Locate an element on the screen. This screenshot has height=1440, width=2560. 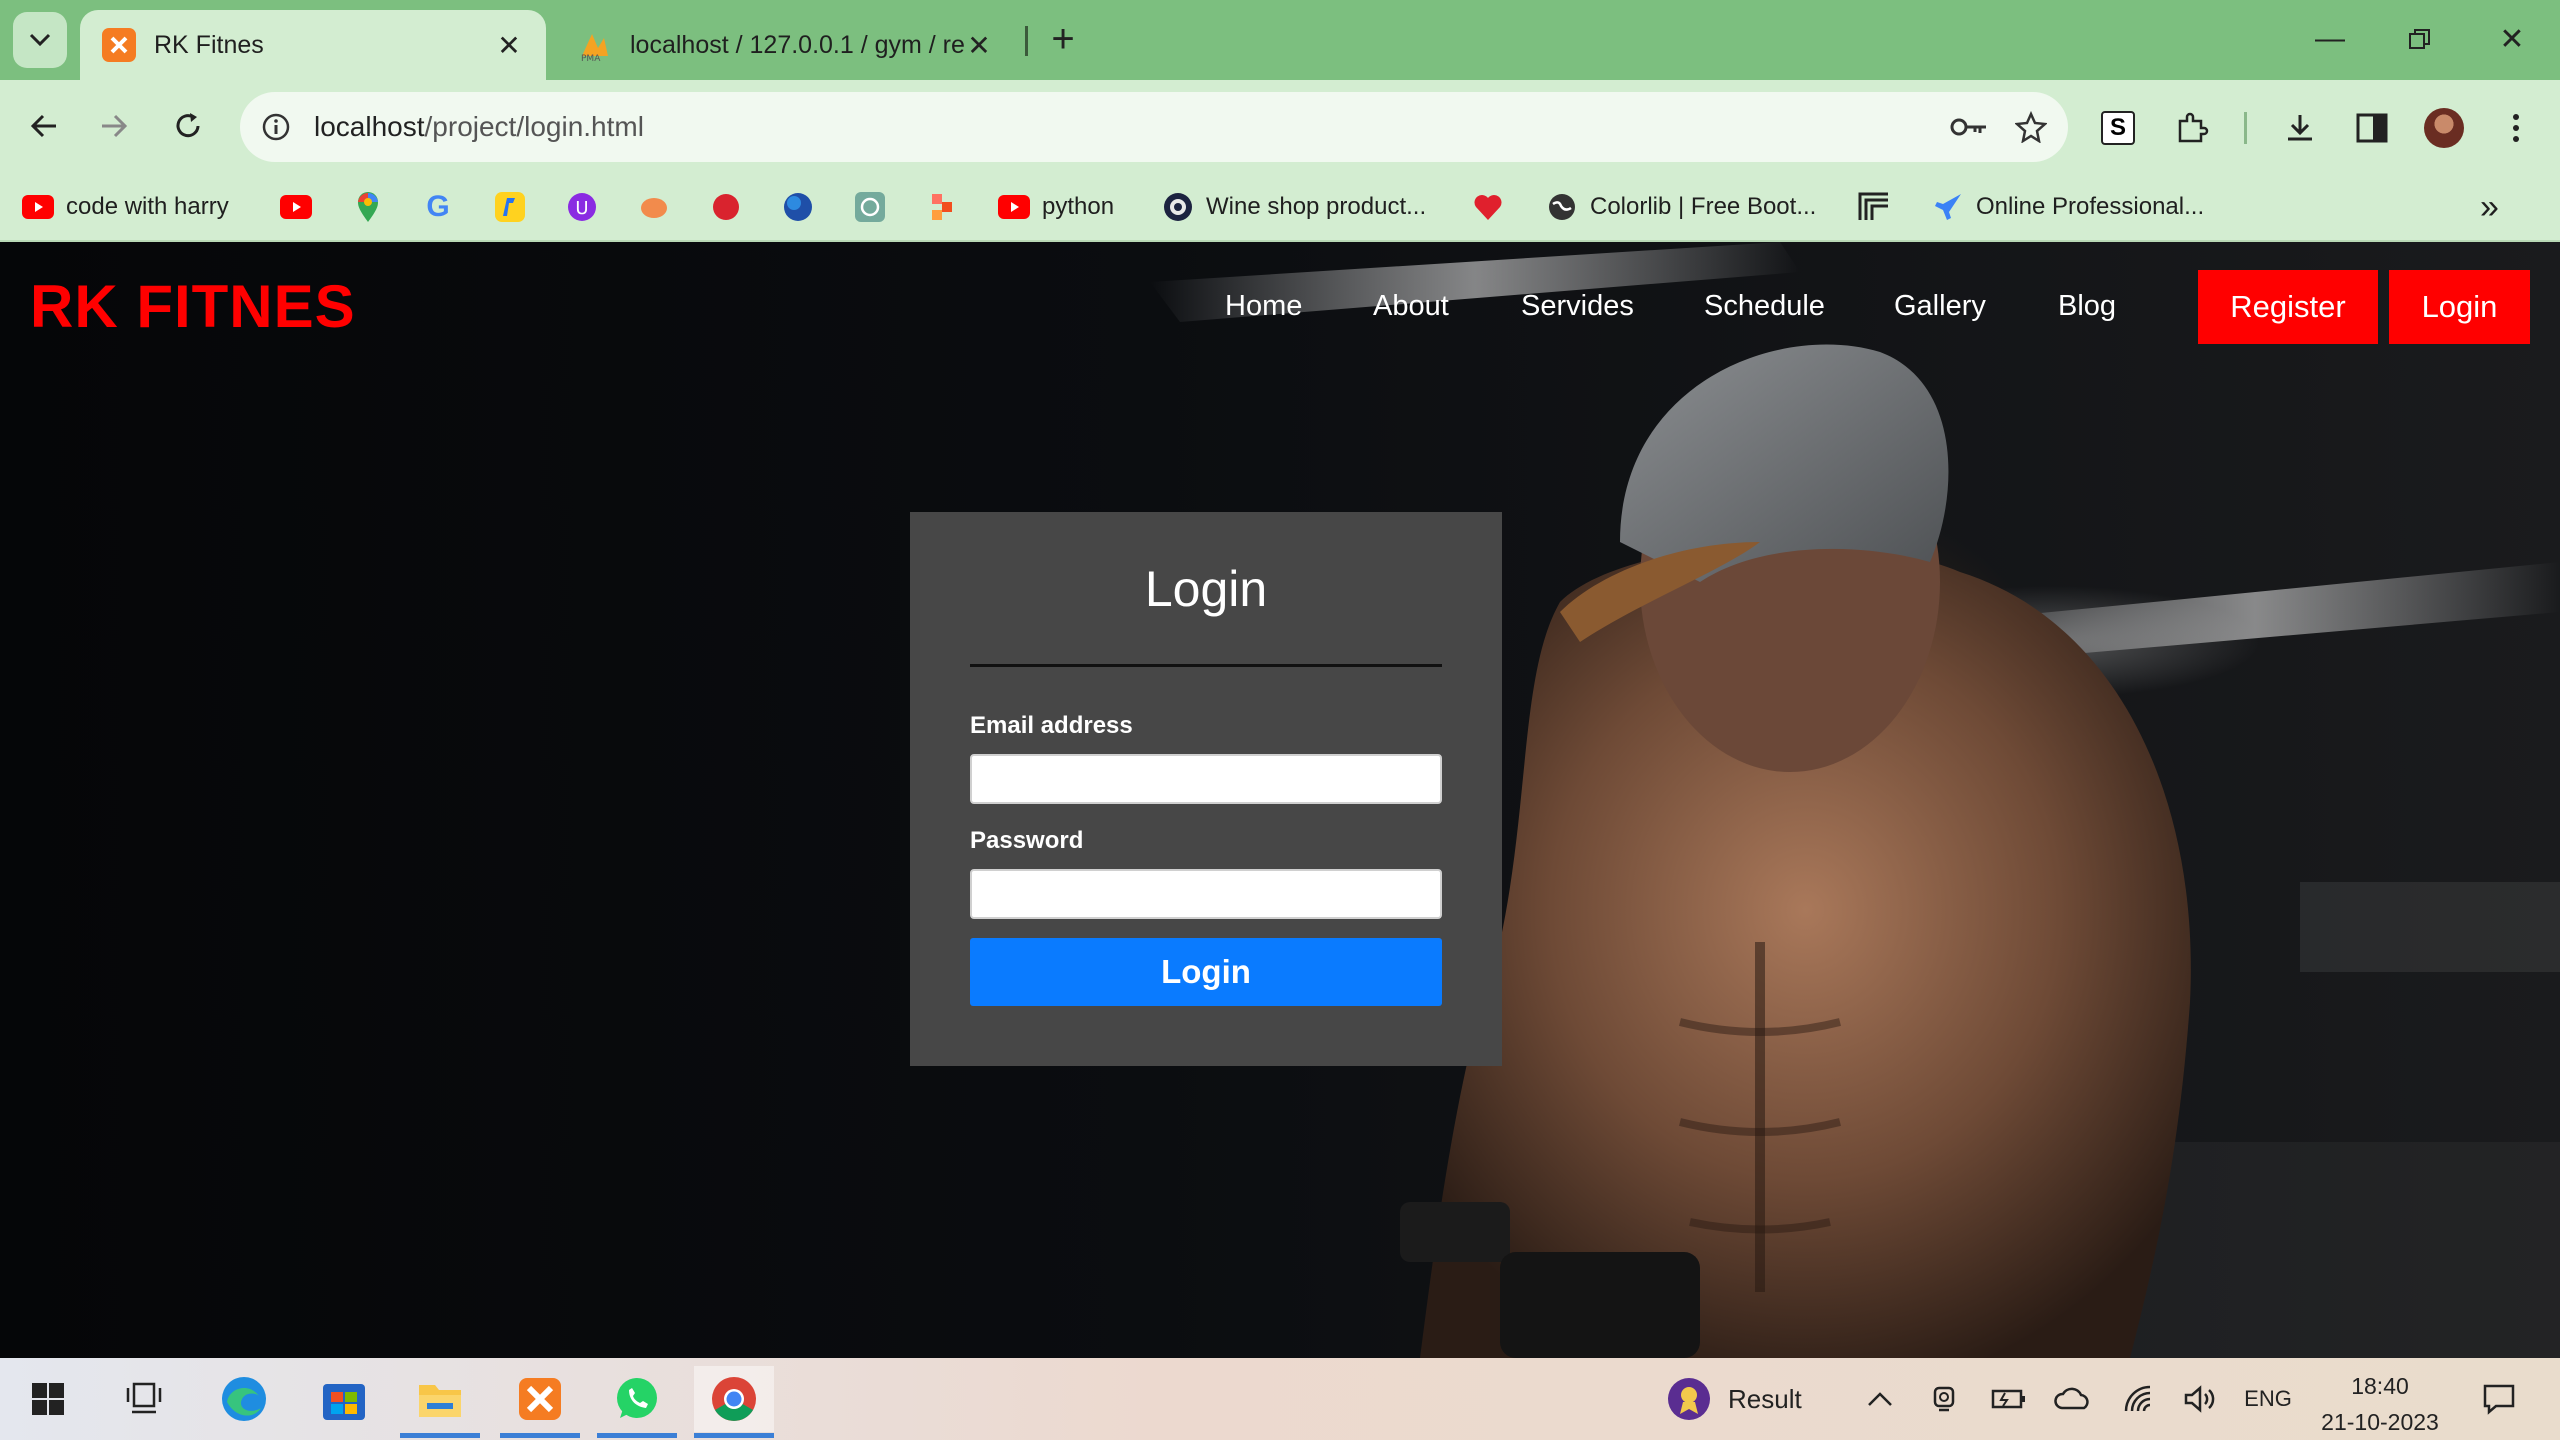
password-input is located at coordinates (1206, 894).